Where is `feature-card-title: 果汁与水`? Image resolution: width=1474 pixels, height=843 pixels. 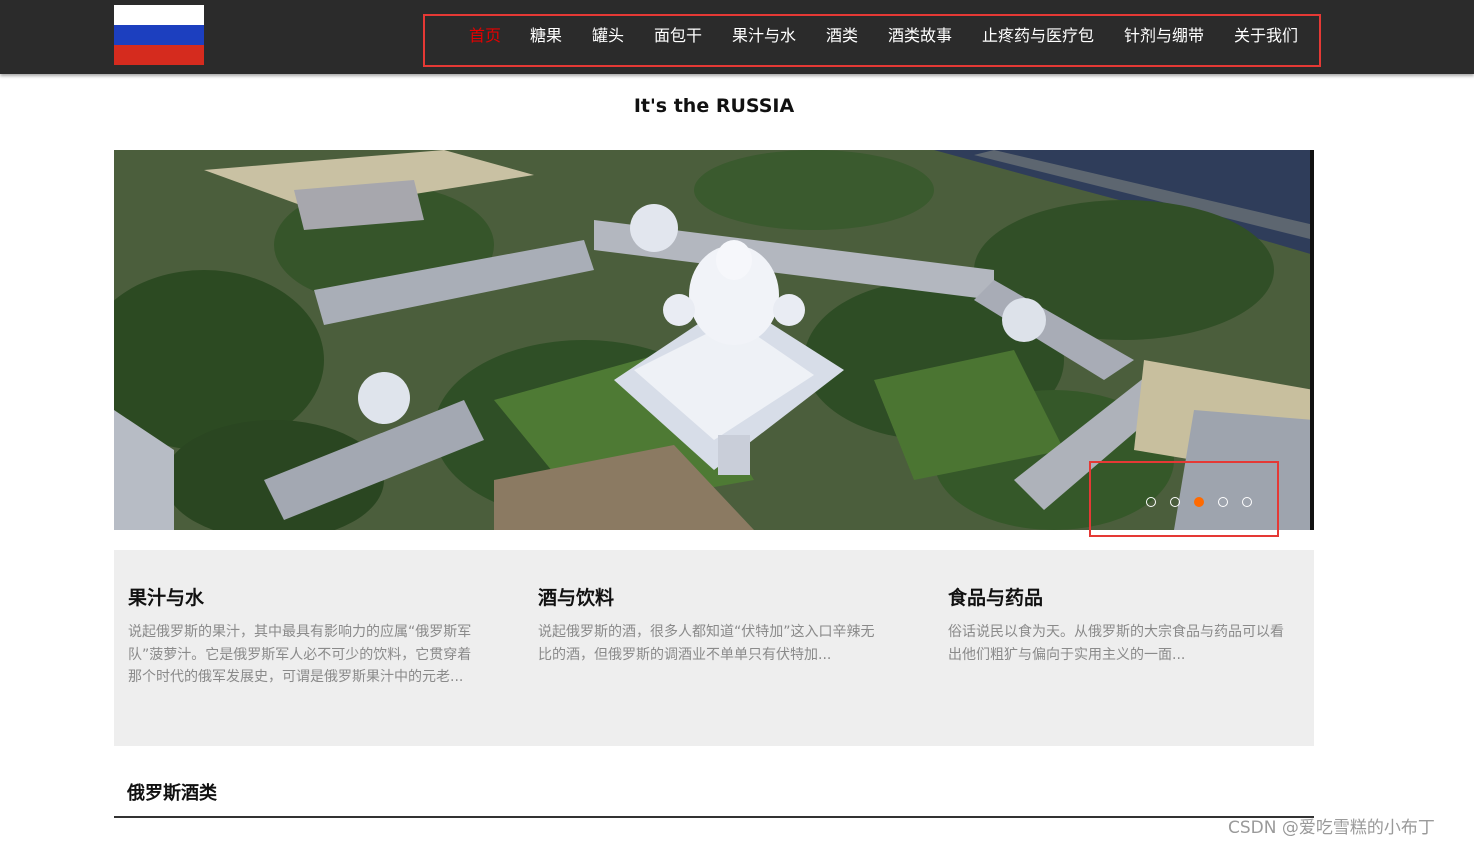 feature-card-title: 果汁与水 is located at coordinates (166, 598).